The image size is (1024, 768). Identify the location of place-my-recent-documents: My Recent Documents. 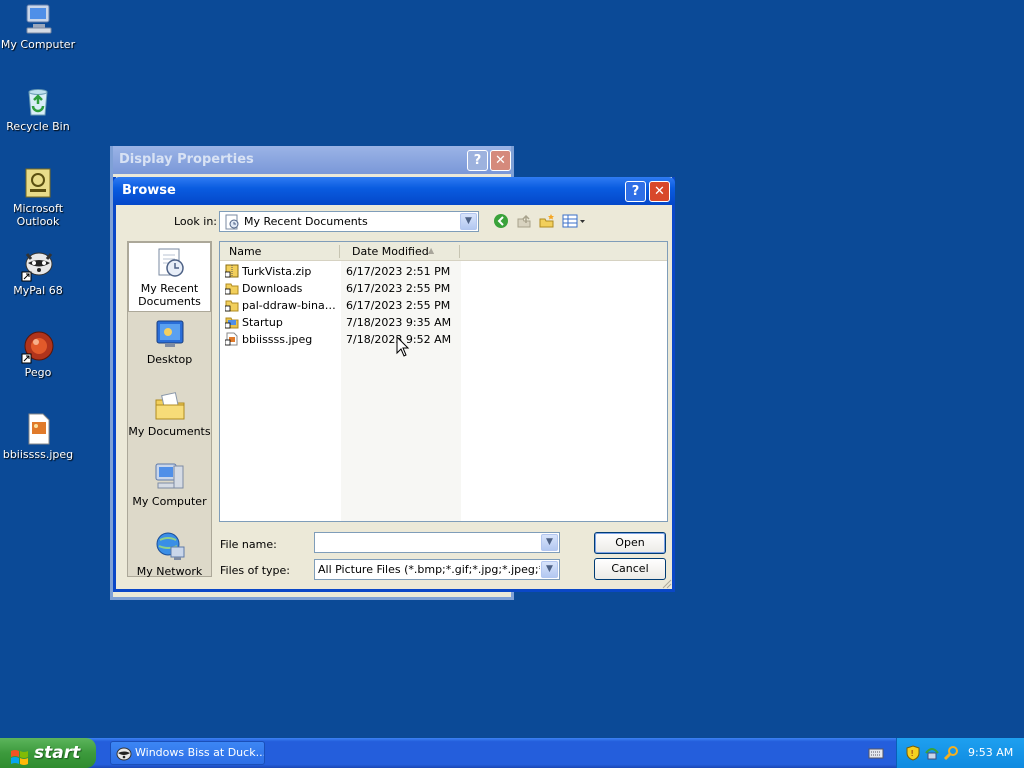
(169, 277).